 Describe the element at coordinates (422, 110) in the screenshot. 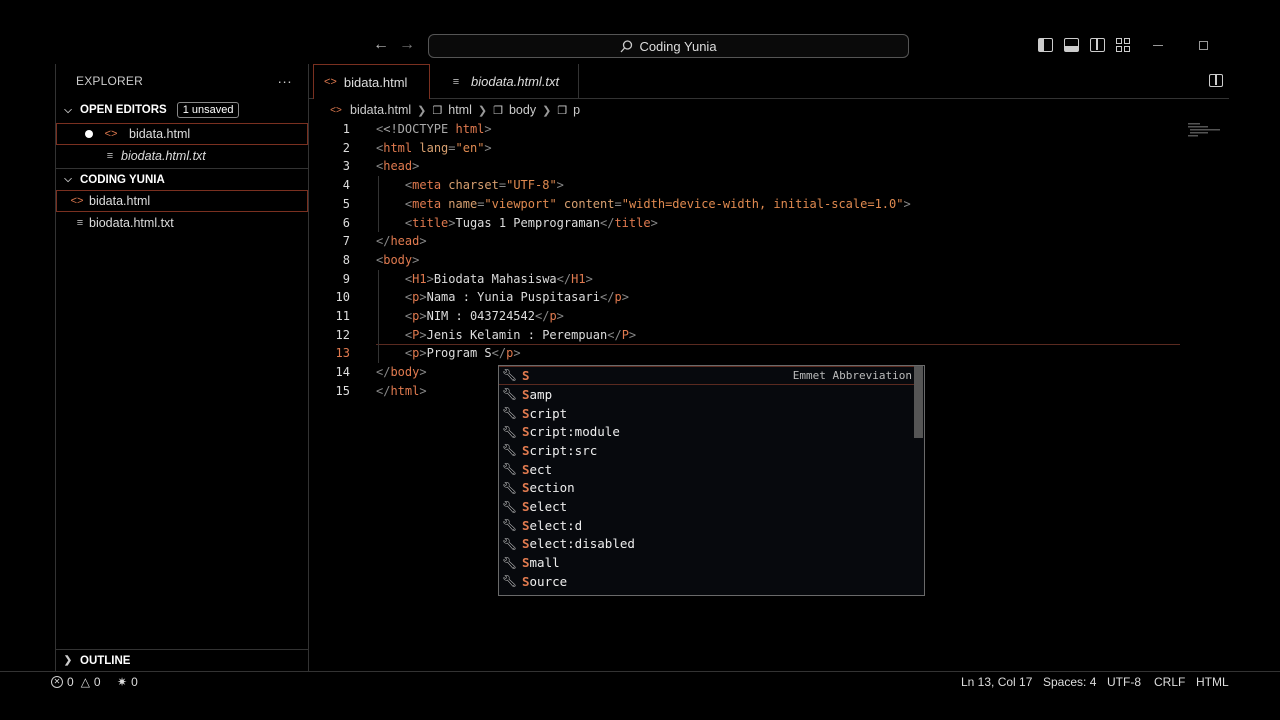

I see `chevron-right-icon: ❯` at that location.